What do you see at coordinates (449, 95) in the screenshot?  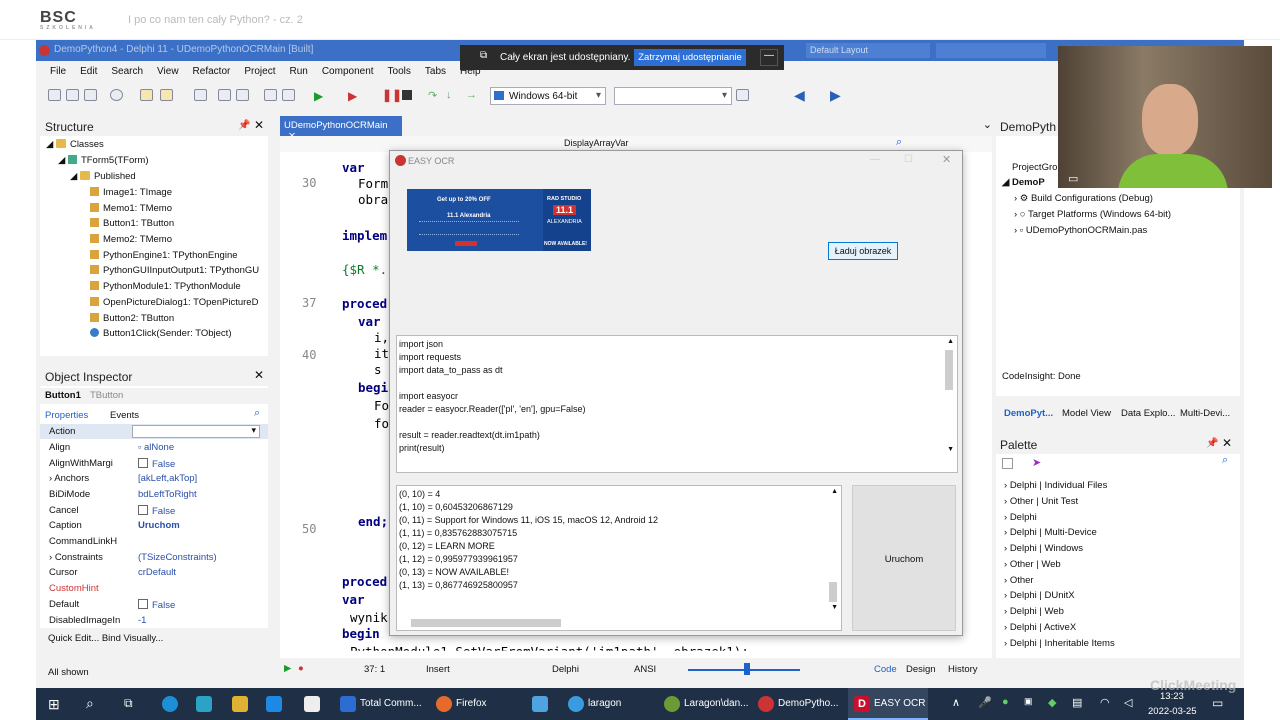 I see `trace-into-icon: ↓` at bounding box center [449, 95].